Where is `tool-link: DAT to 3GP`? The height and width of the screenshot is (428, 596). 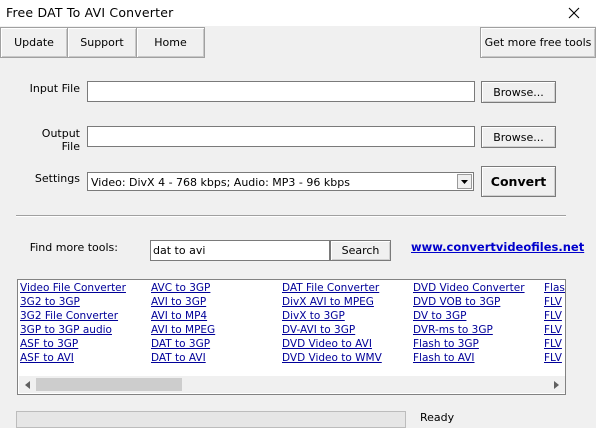 tool-link: DAT to 3GP is located at coordinates (183, 345).